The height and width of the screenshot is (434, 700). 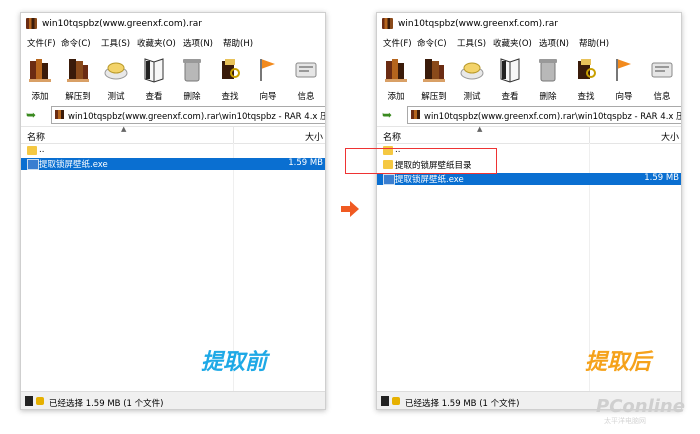 What do you see at coordinates (625, 421) in the screenshot?
I see `watermark-sub: 太平洋电脑网` at bounding box center [625, 421].